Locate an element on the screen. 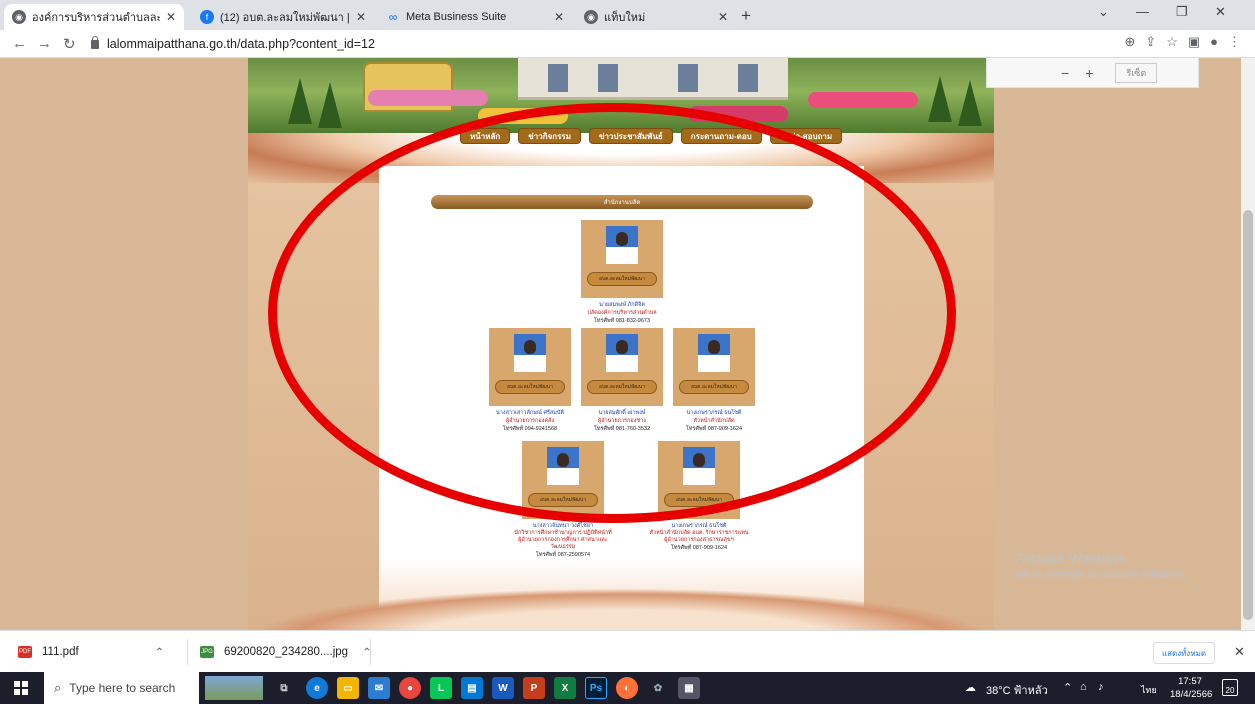 Image resolution: width=1255 pixels, height=704 pixels. activate-windows-title: Activate Windows is located at coordinates (1070, 558).